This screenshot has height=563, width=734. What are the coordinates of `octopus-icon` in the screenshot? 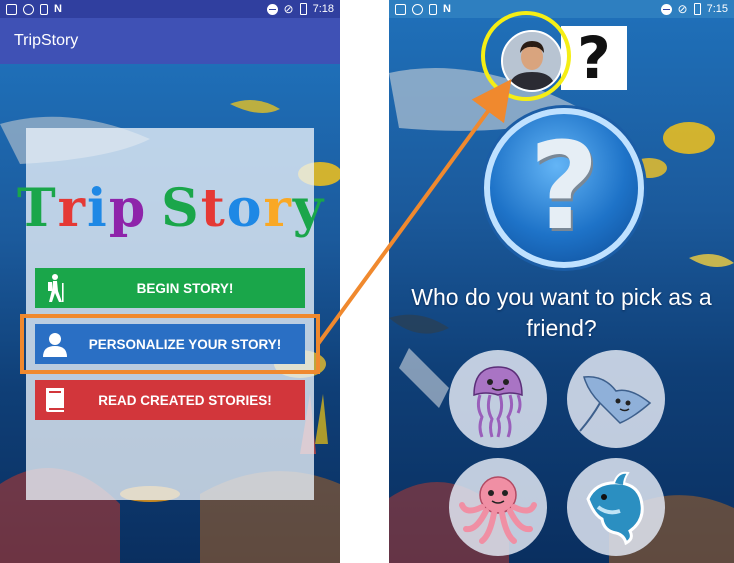 It's located at (498, 510).